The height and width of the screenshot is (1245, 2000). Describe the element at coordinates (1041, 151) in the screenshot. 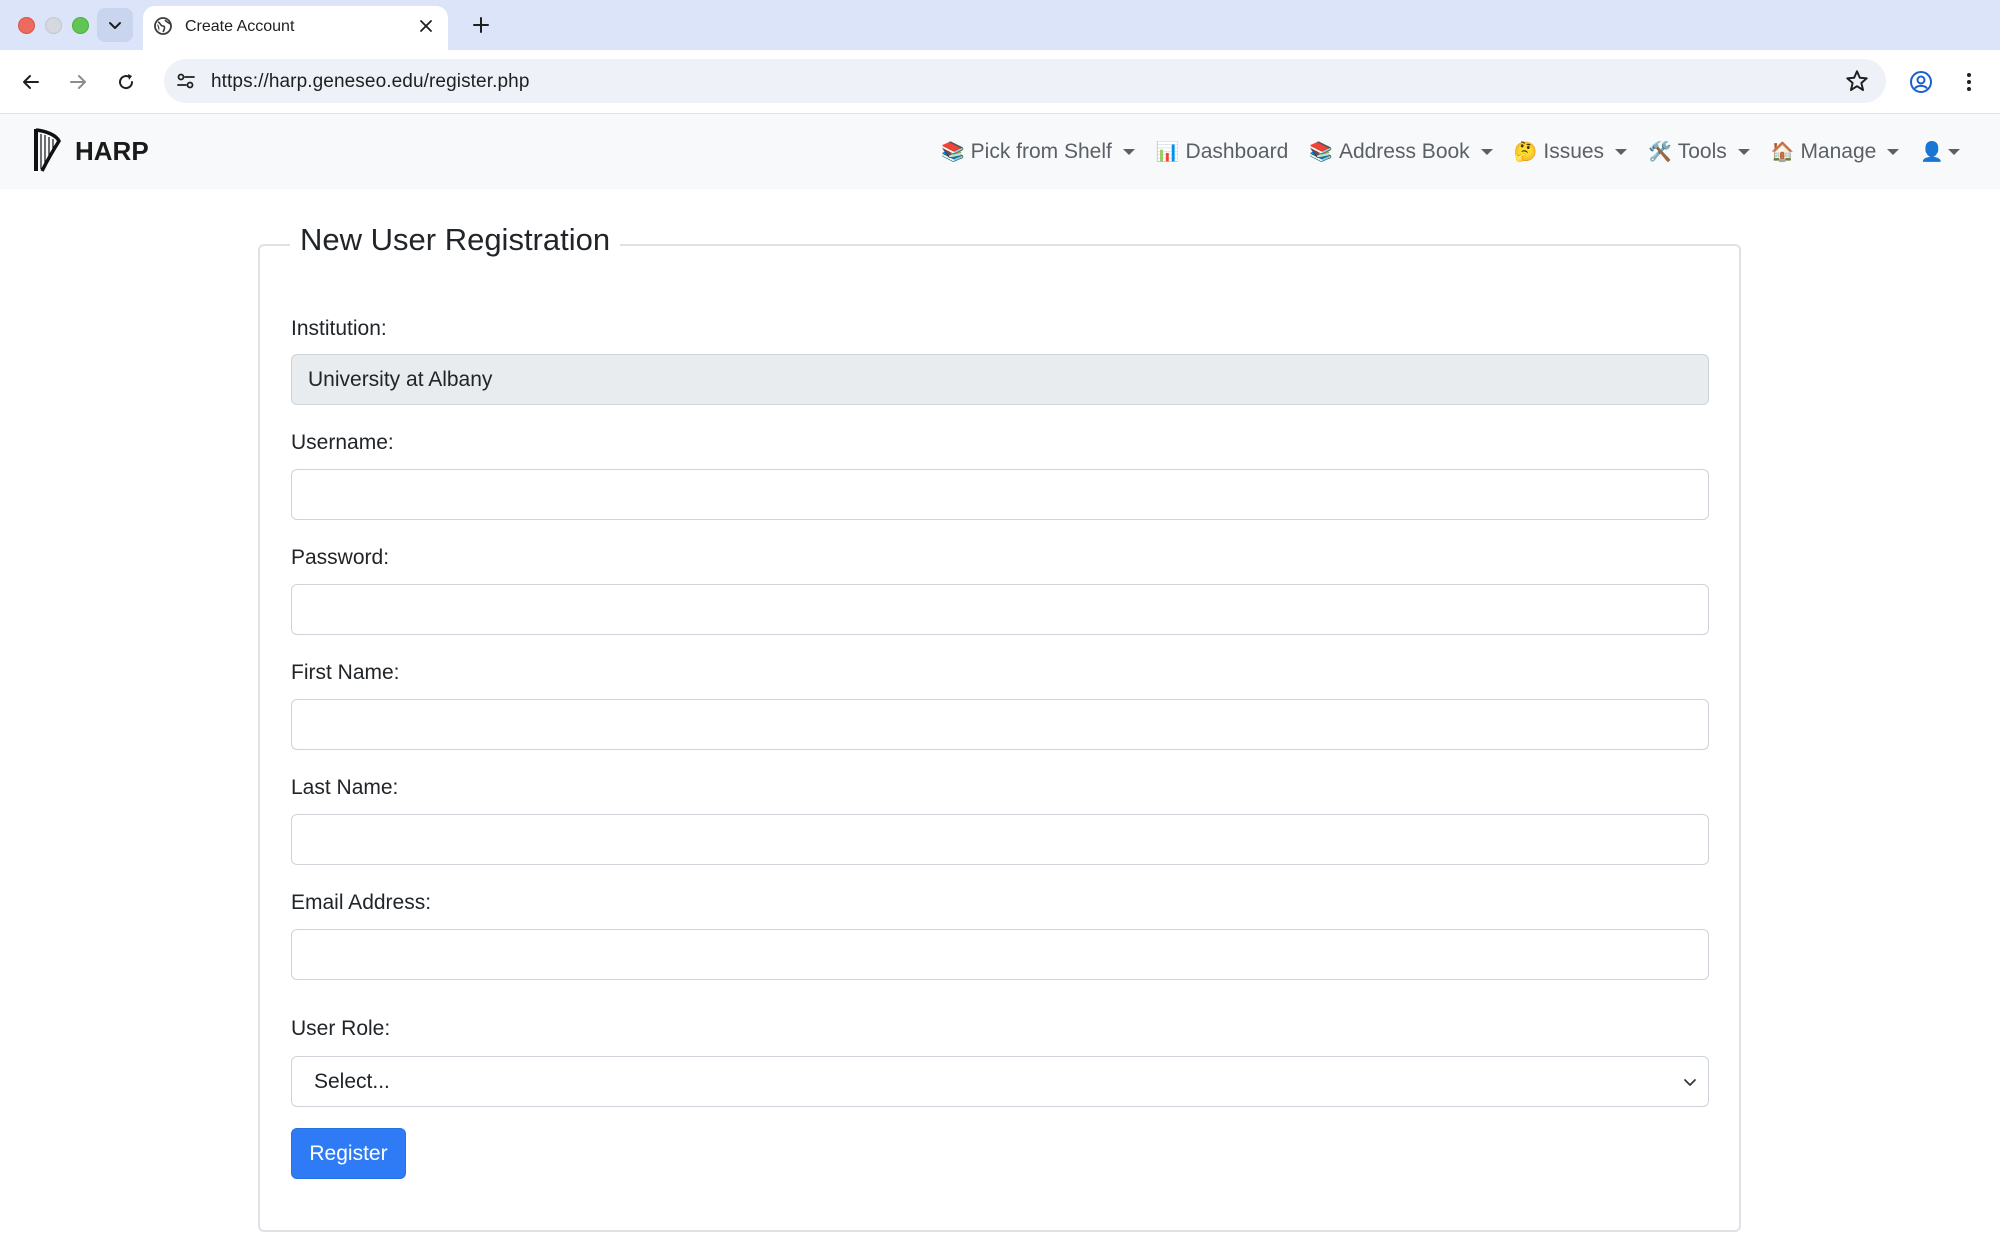

I see `nav-label: Pick from Shelf` at that location.